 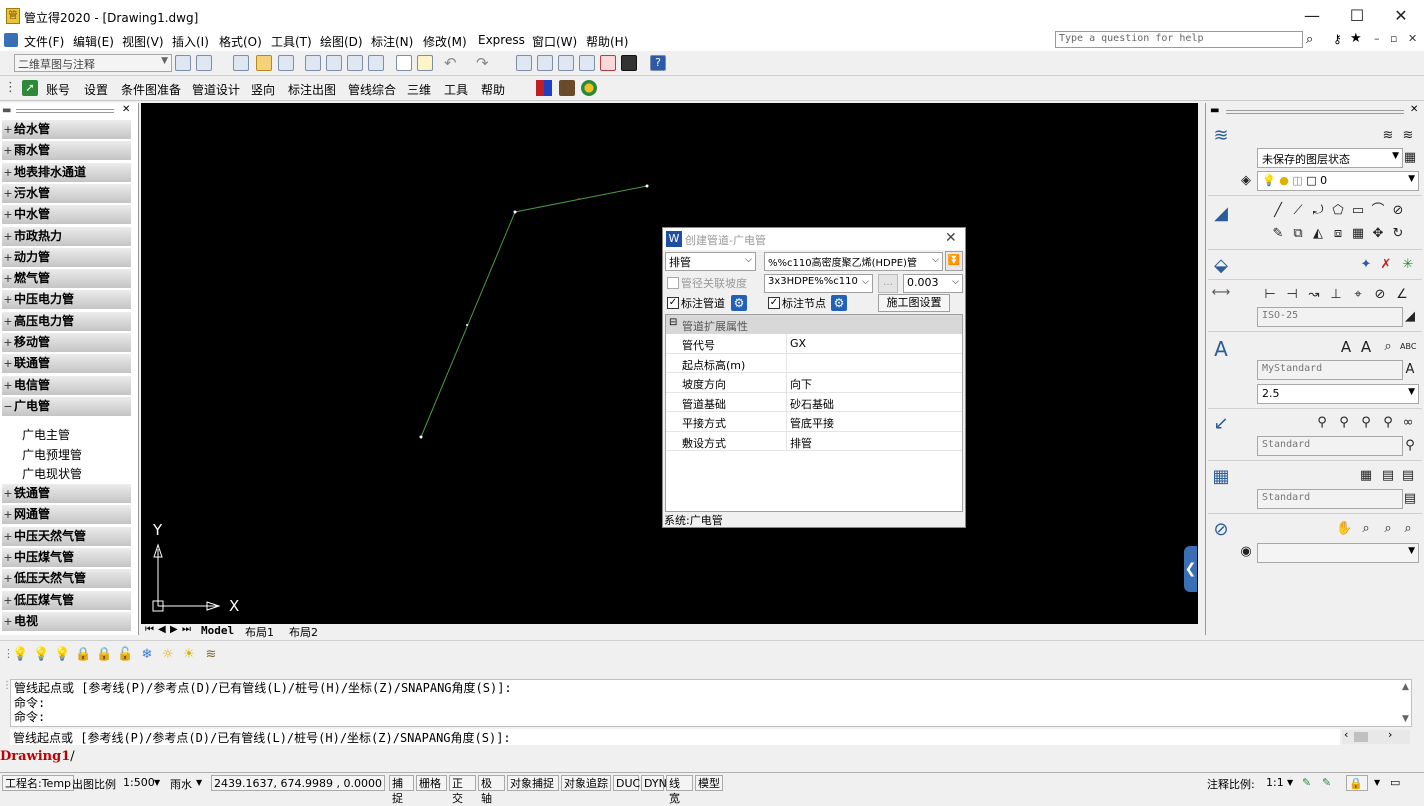 What do you see at coordinates (431, 783) in the screenshot?
I see `status-toggle: 栅格` at bounding box center [431, 783].